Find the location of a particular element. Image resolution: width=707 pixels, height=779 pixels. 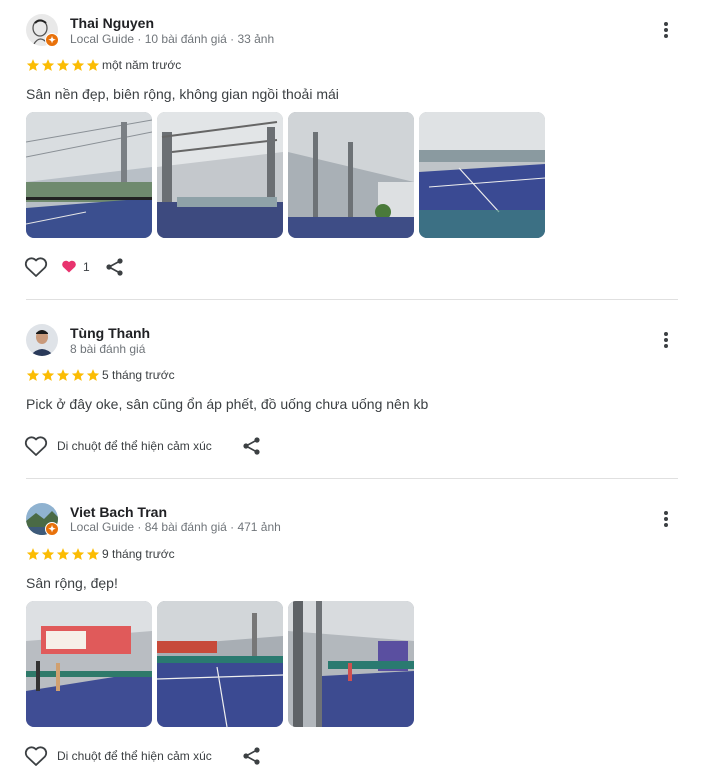

reviewer-name: Tùng Thanh is located at coordinates (110, 333).